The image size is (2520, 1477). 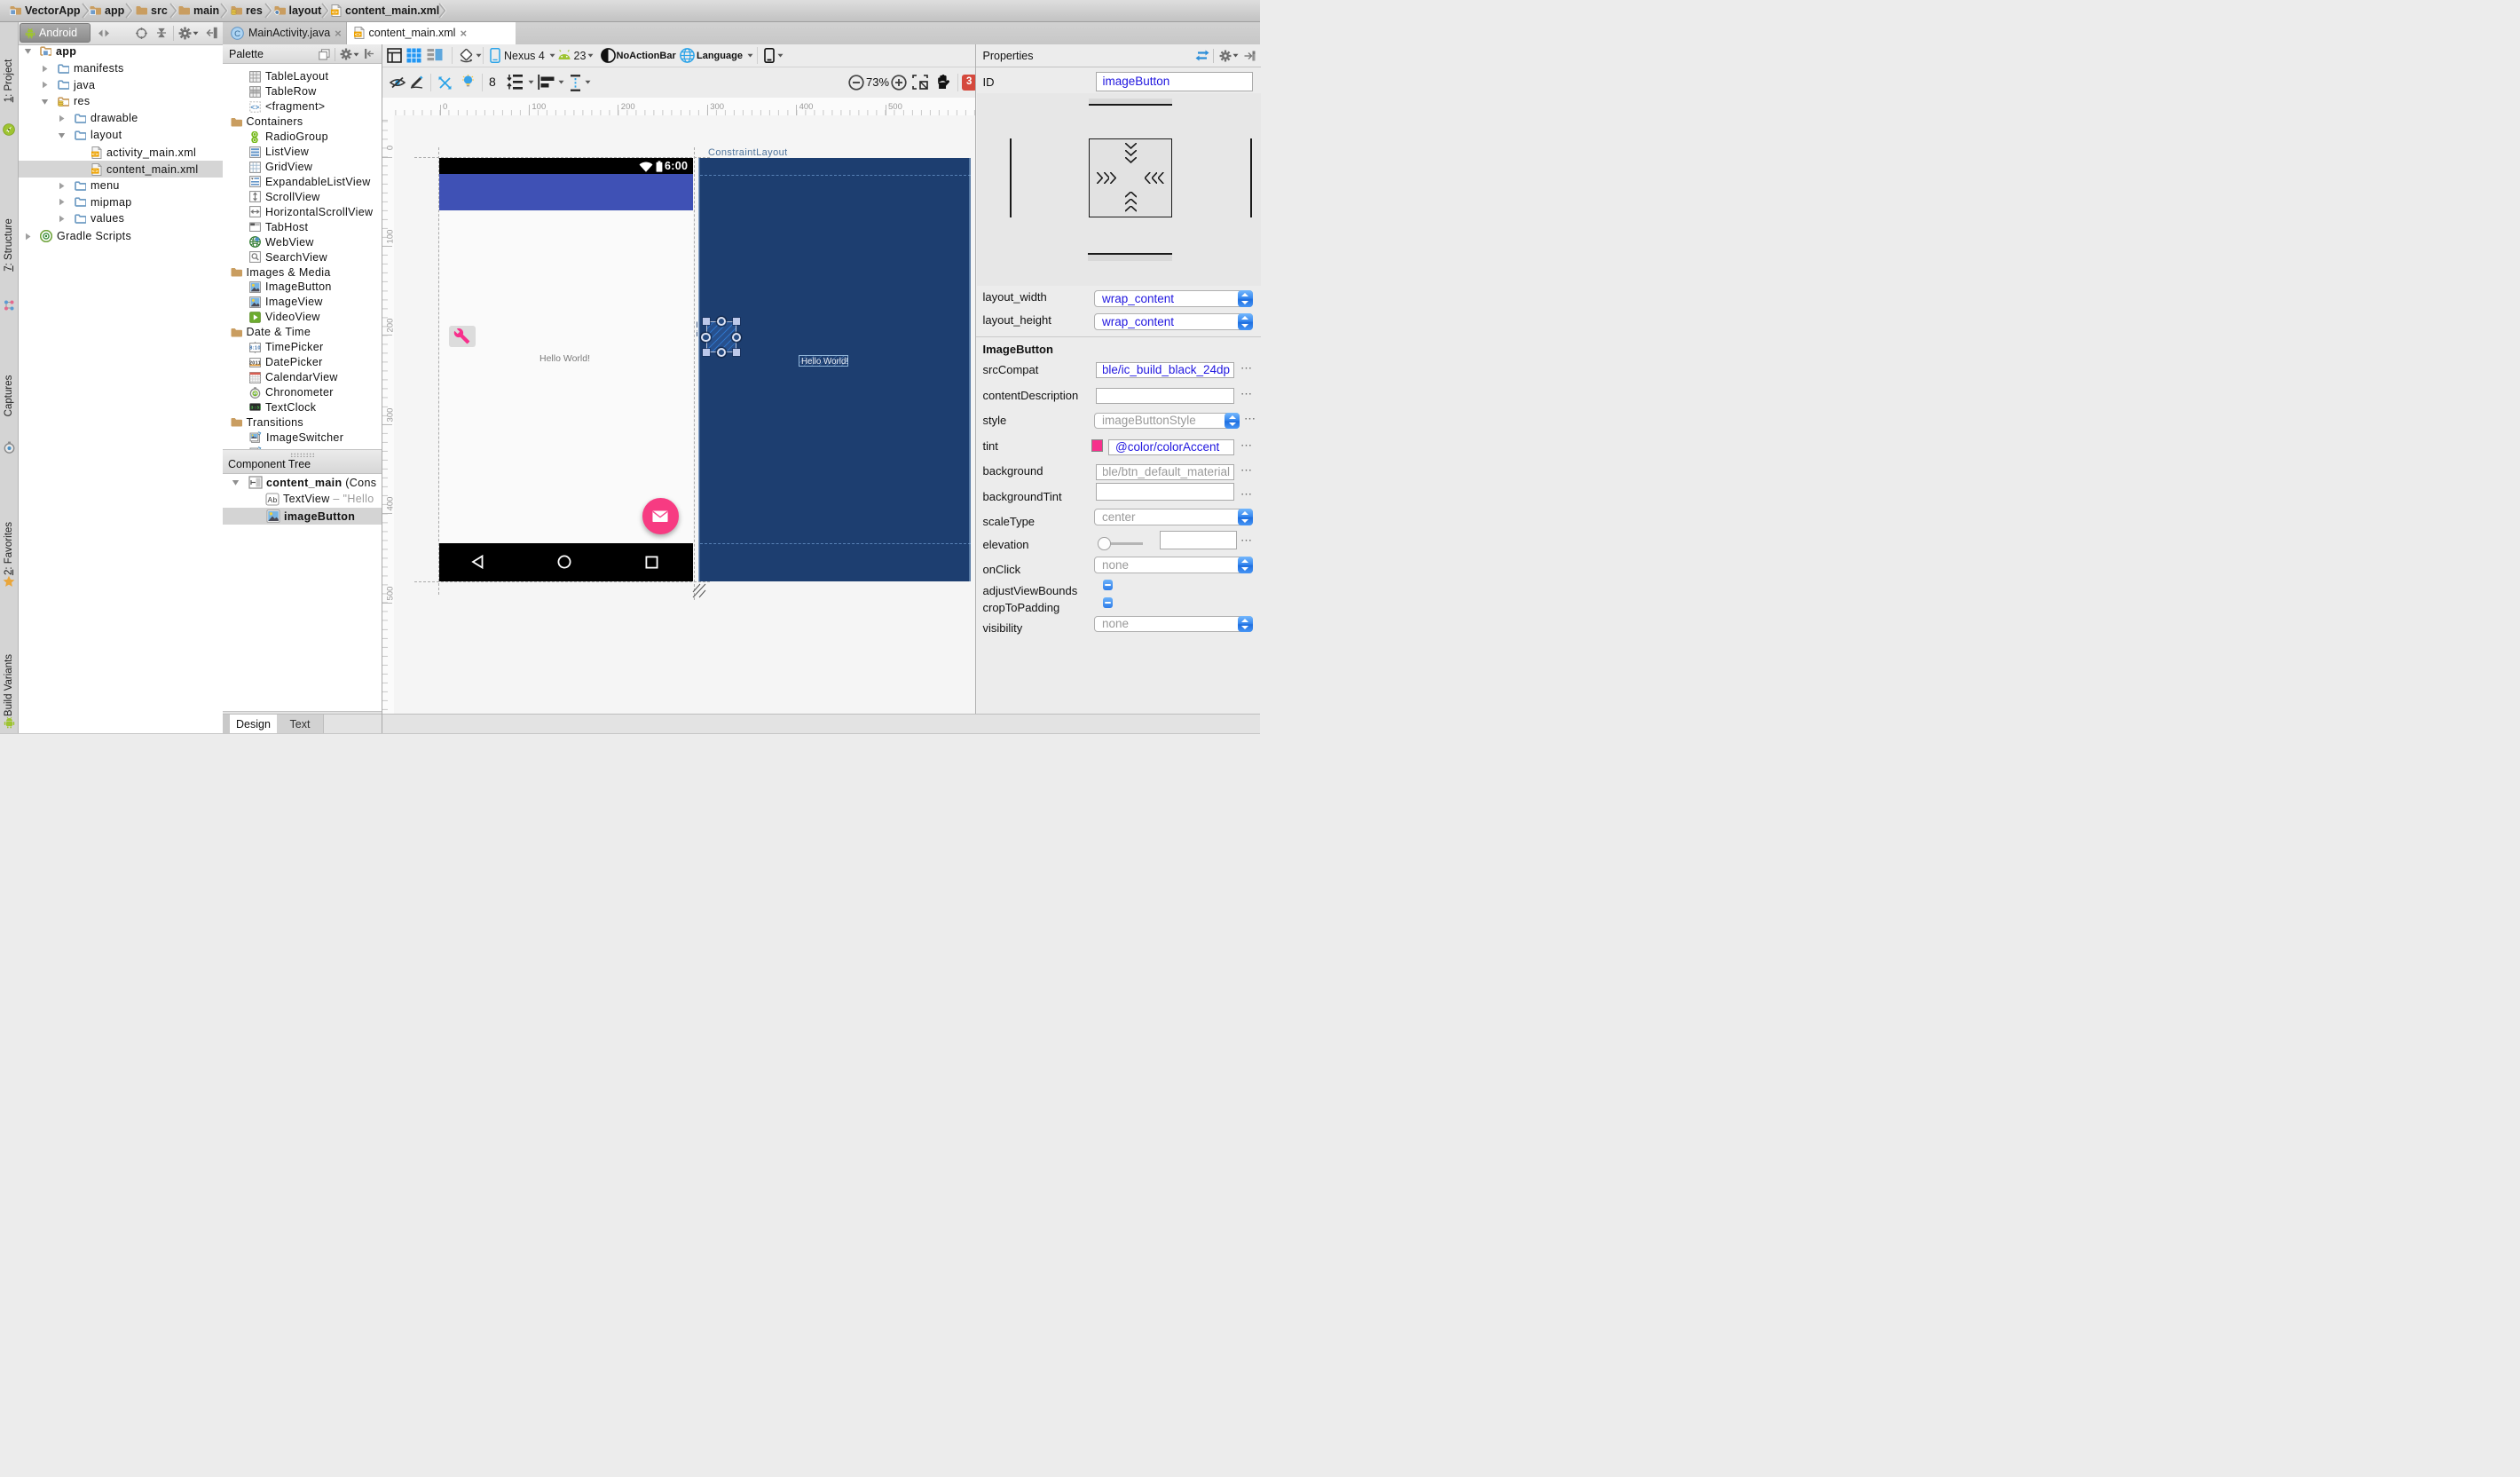 What do you see at coordinates (255, 408) in the screenshot?
I see `svg-text: 13:31` at bounding box center [255, 408].